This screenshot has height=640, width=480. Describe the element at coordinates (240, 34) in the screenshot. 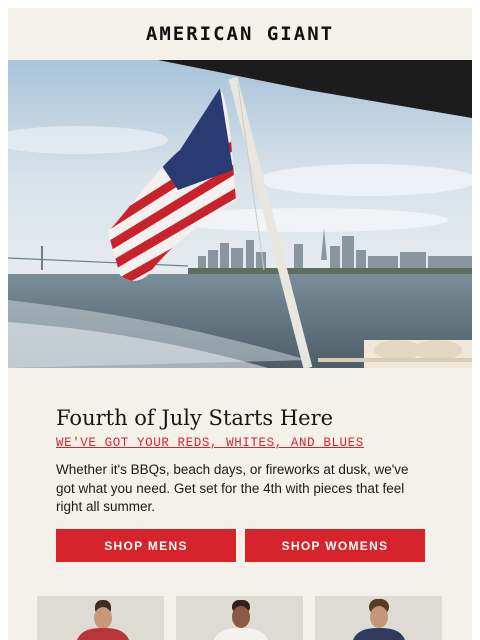

I see `brand-logo: AMERICAN GIANT` at that location.